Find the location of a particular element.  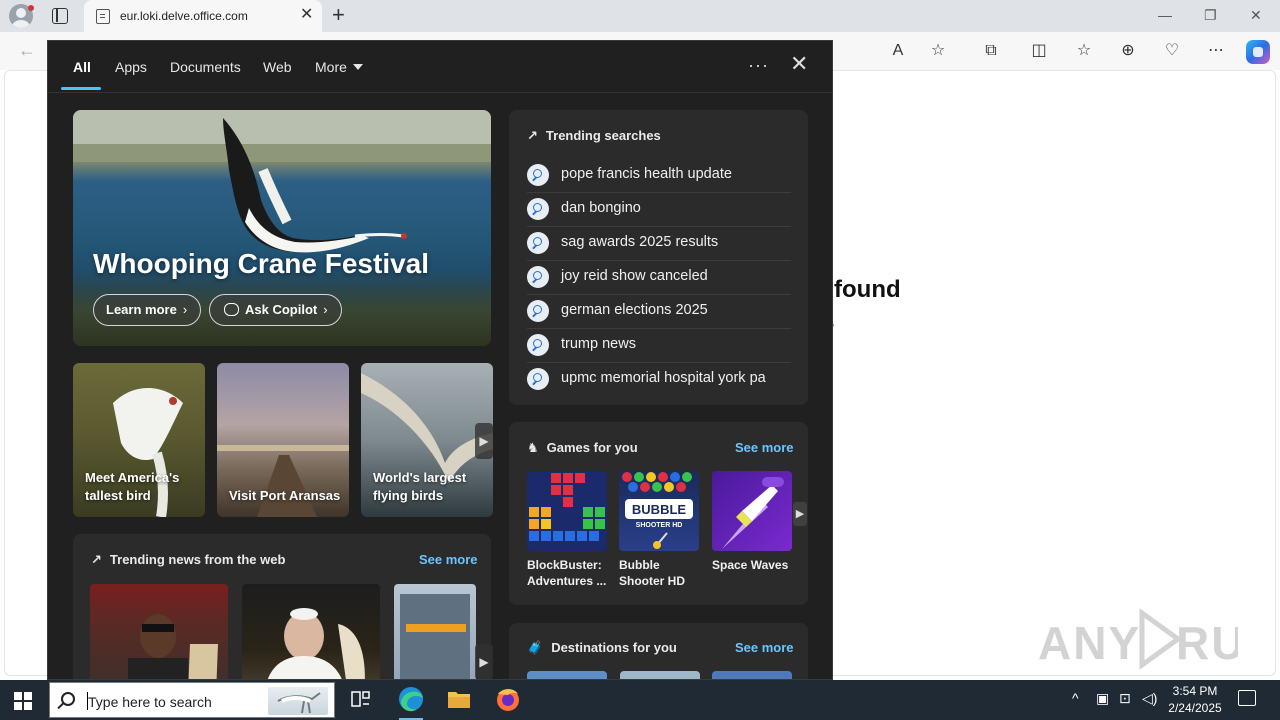

crane-highlight-icon is located at coordinates (299, 703).